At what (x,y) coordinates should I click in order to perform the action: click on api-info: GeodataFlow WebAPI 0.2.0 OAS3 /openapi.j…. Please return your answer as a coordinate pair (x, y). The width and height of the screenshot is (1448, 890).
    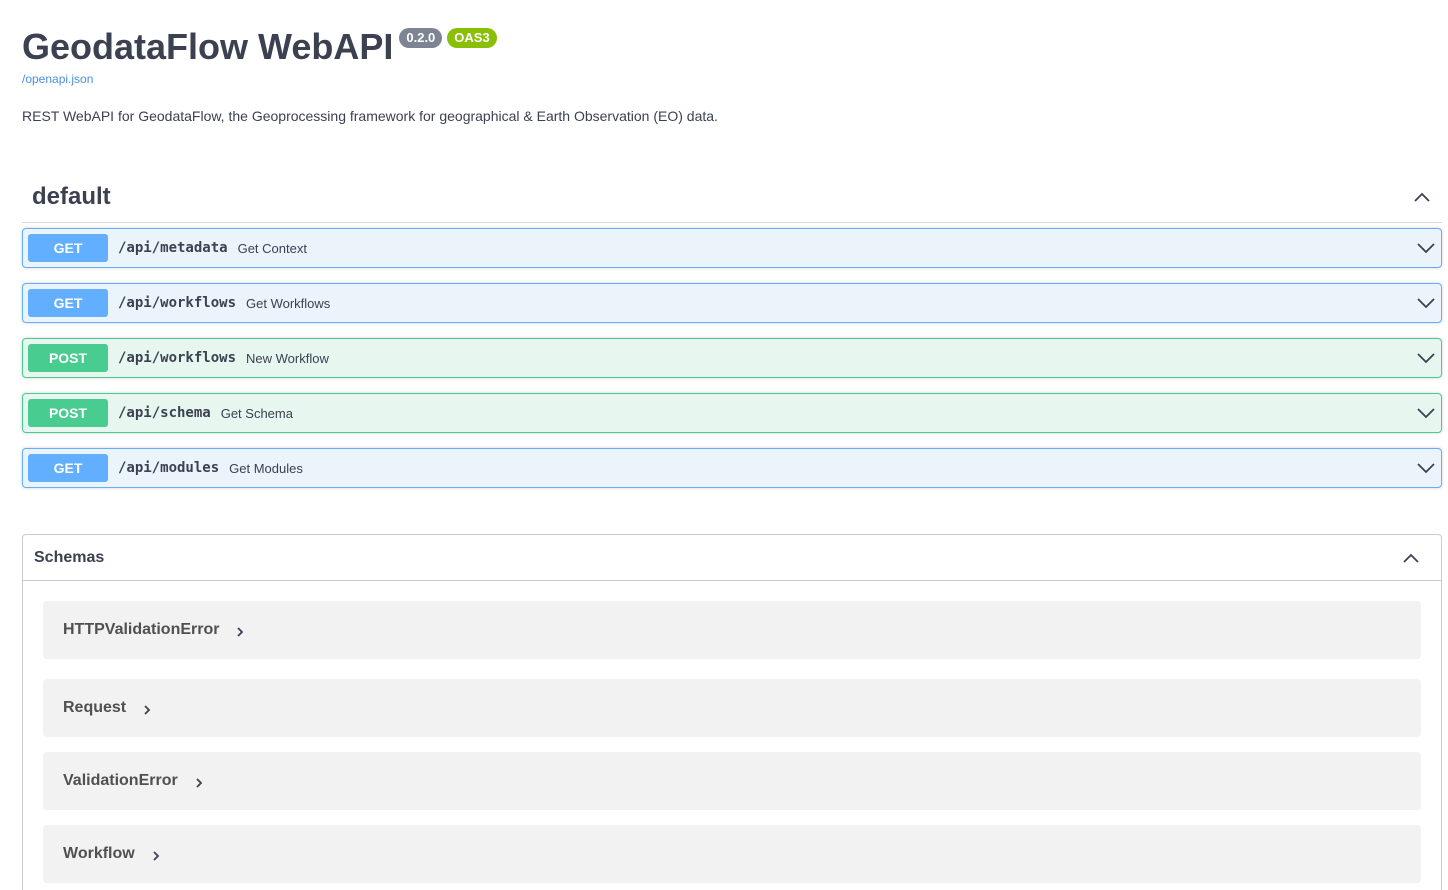
    Looking at the image, I should click on (724, 74).